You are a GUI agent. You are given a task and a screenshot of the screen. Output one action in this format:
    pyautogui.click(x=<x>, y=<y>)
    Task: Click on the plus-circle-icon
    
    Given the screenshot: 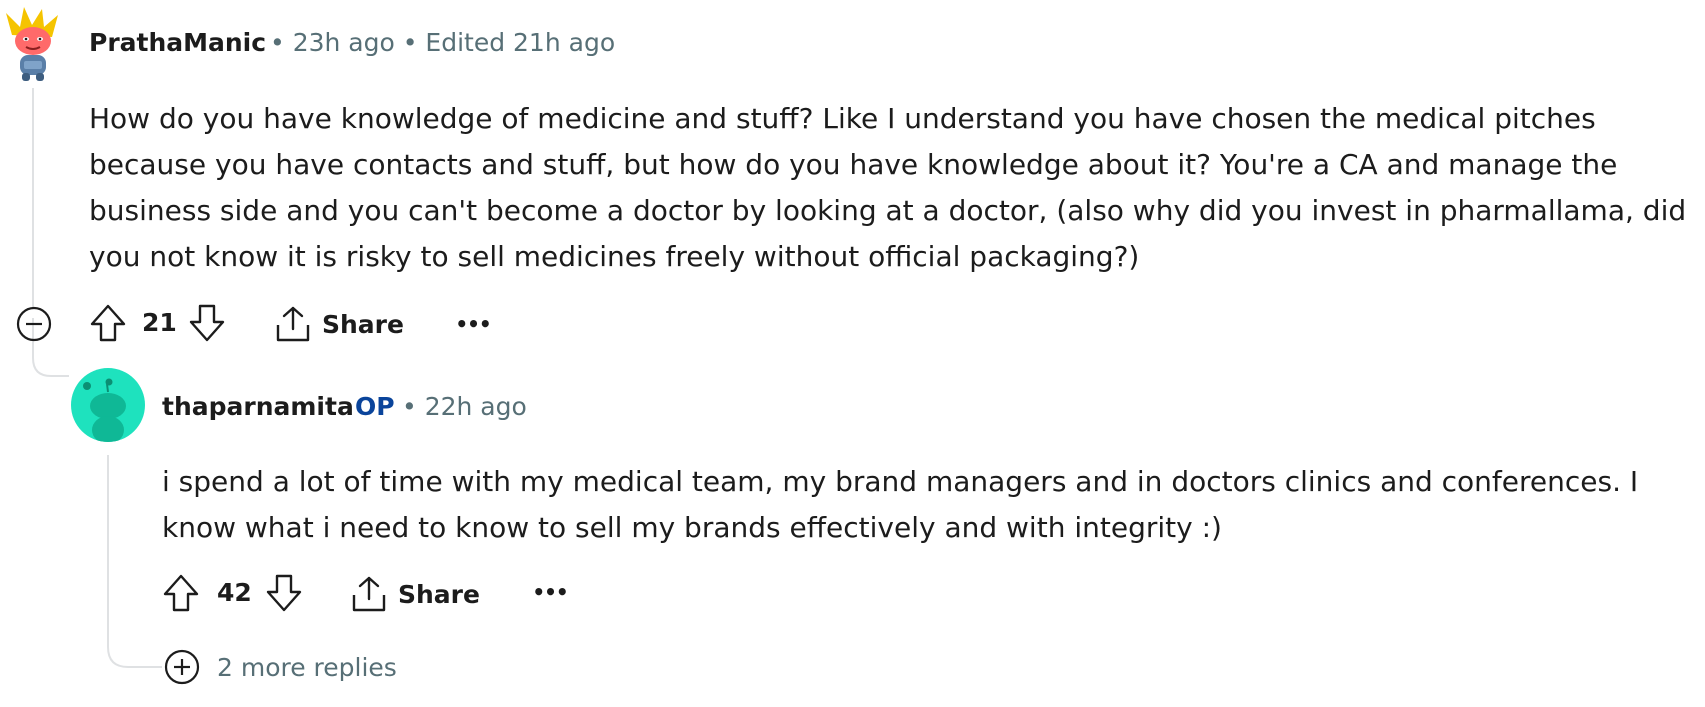 What is the action you would take?
    pyautogui.click(x=182, y=667)
    